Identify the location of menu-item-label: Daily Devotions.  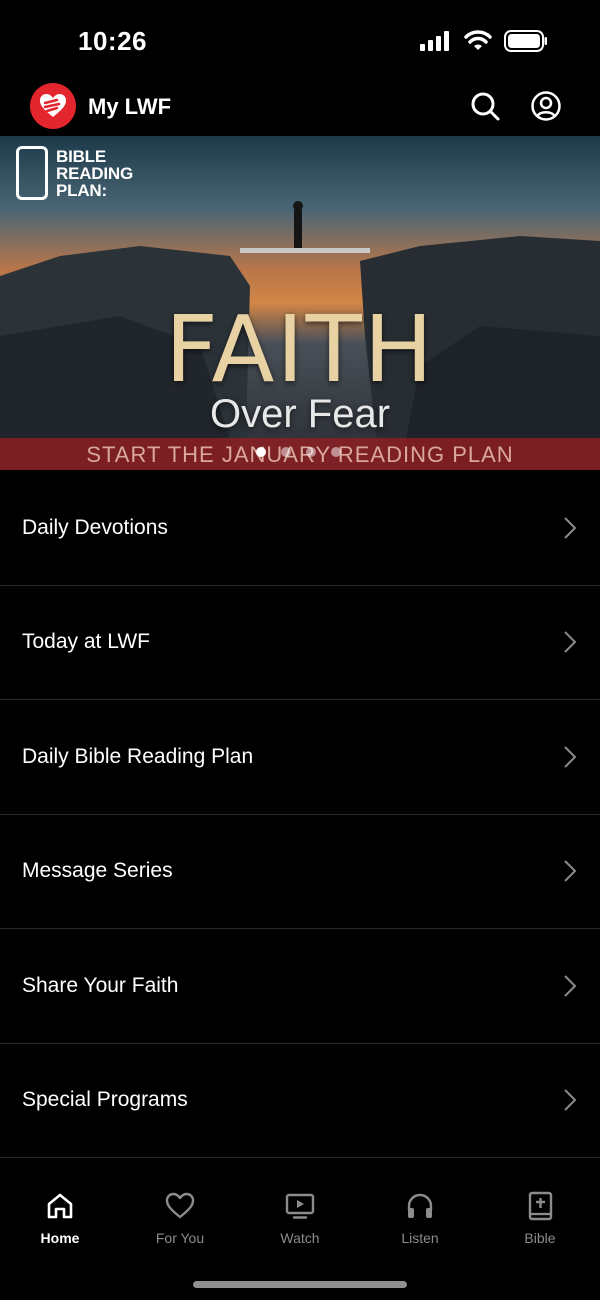
(95, 527).